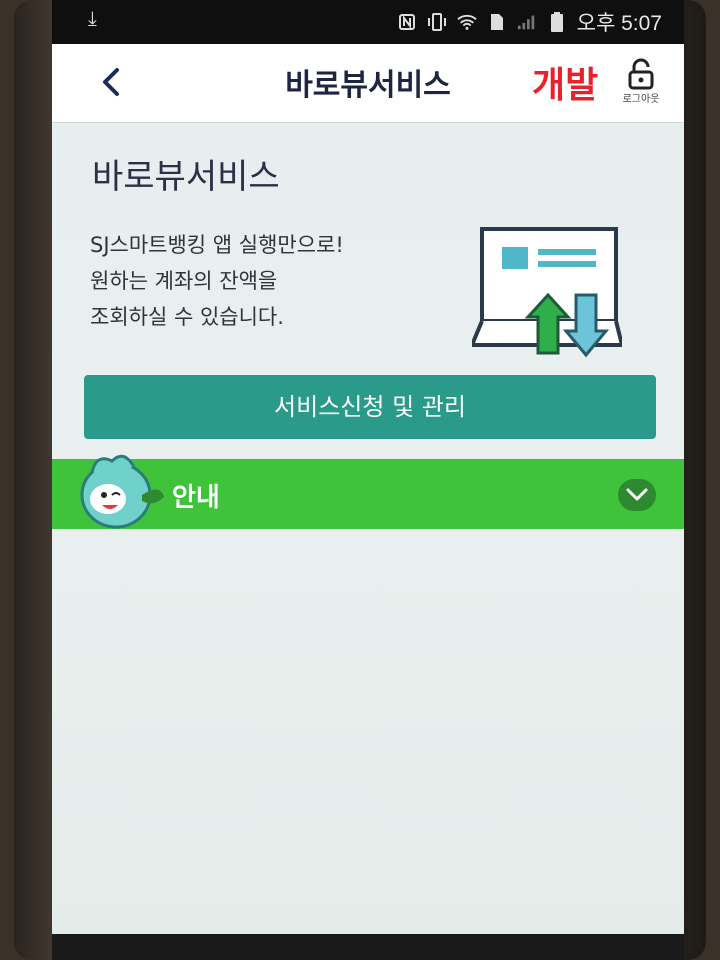  I want to click on status-time: 오후 5:07, so click(619, 23).